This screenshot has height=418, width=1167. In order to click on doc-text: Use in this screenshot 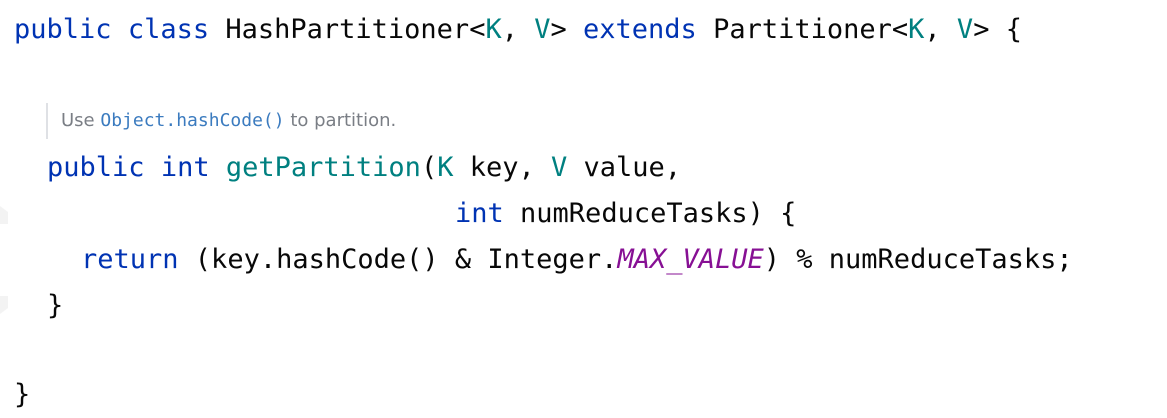, I will do `click(81, 120)`.